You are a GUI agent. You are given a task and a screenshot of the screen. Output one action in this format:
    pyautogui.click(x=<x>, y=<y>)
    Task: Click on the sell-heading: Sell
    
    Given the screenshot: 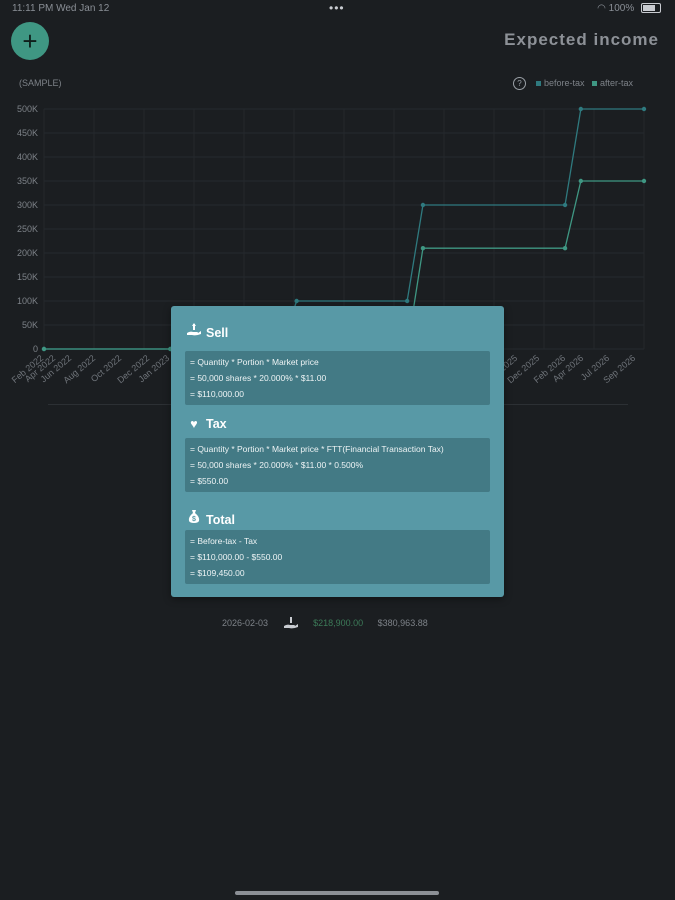 What is the action you would take?
    pyautogui.click(x=207, y=331)
    